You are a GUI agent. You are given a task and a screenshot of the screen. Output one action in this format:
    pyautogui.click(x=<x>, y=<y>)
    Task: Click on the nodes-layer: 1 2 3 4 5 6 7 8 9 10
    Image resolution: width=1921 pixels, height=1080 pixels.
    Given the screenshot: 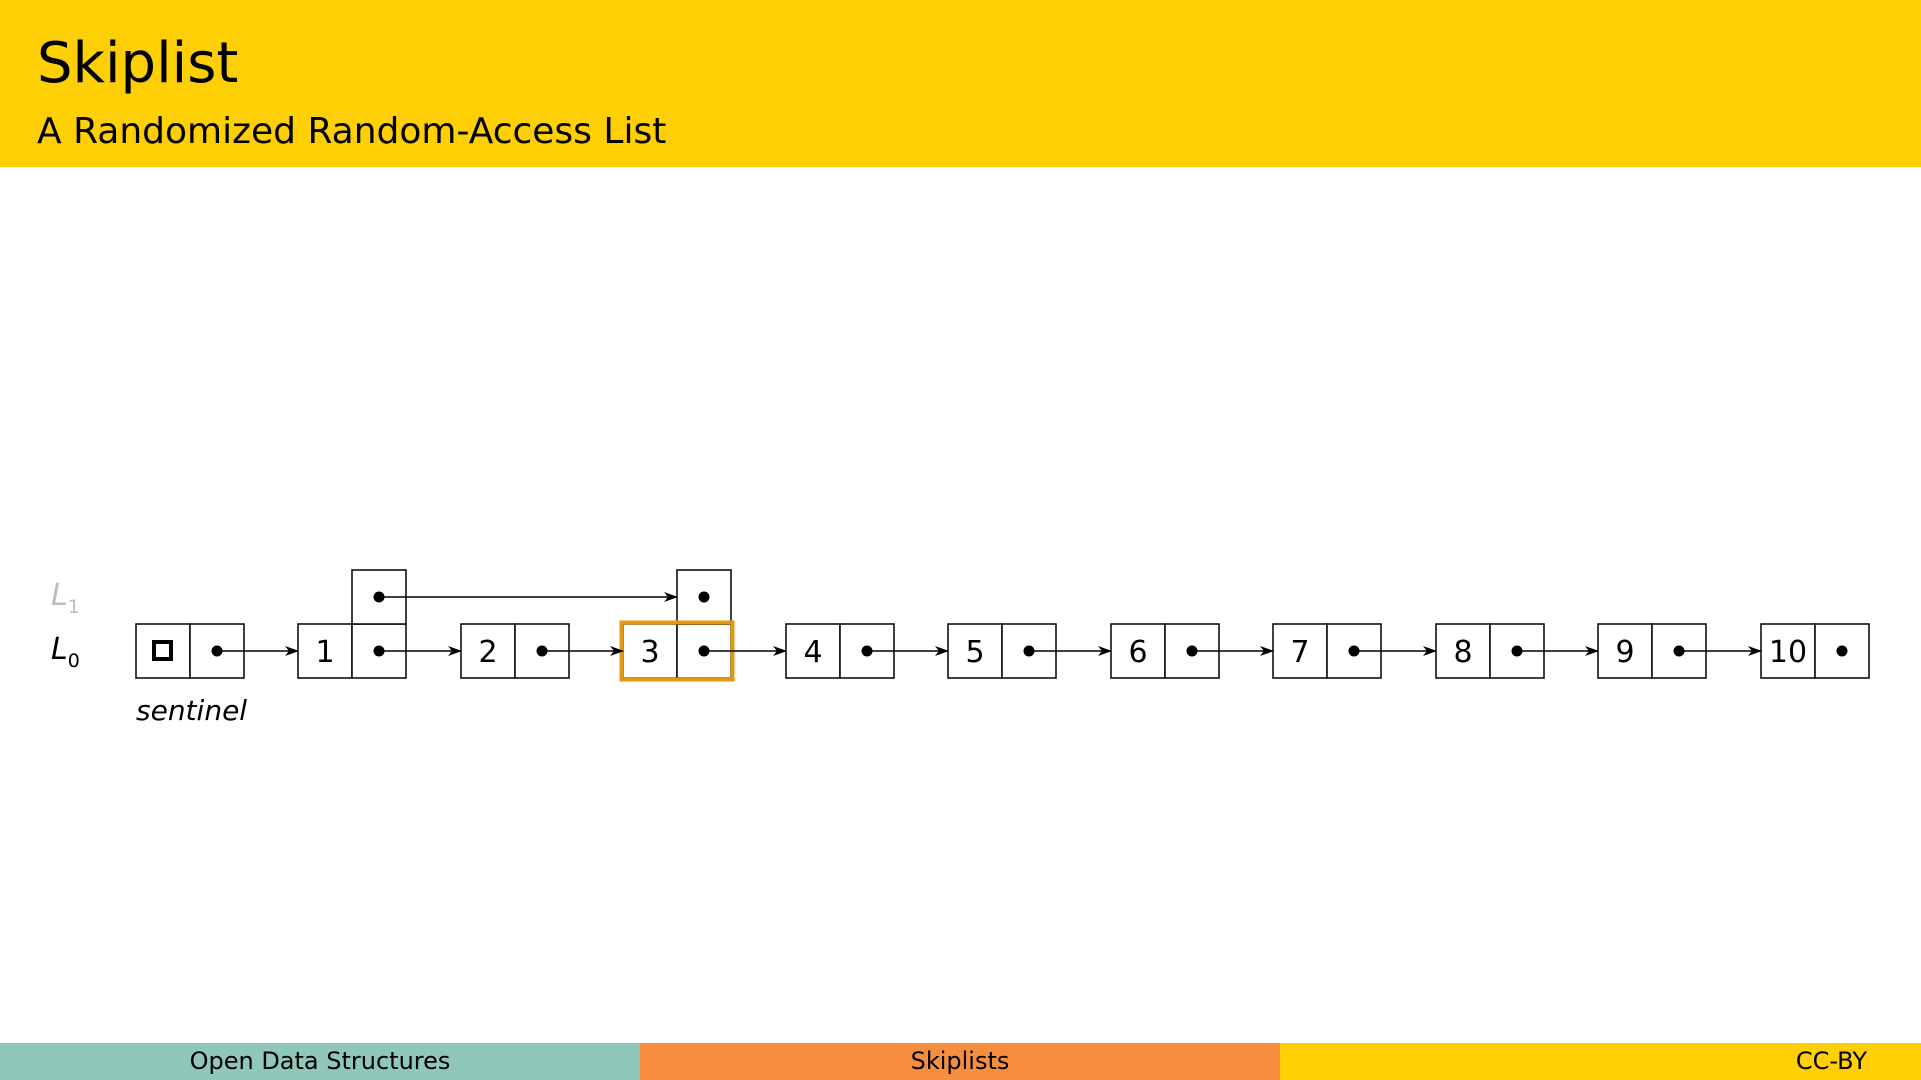 What is the action you would take?
    pyautogui.click(x=1083, y=625)
    